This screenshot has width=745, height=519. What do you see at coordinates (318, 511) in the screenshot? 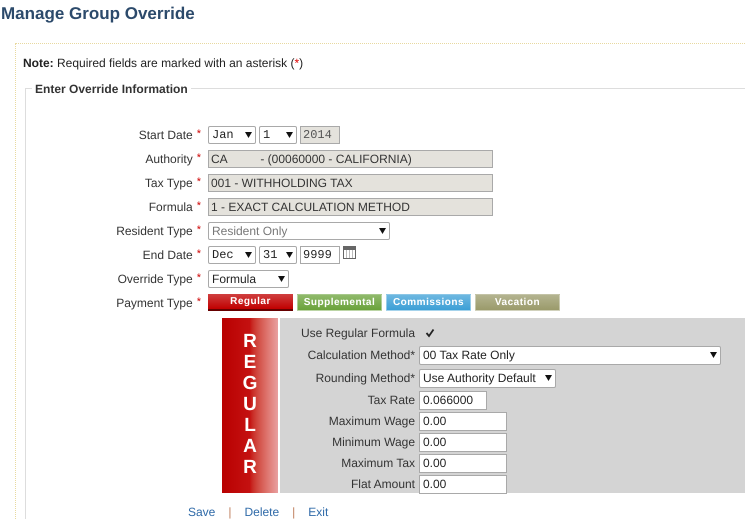
I see `action-link: Exit` at bounding box center [318, 511].